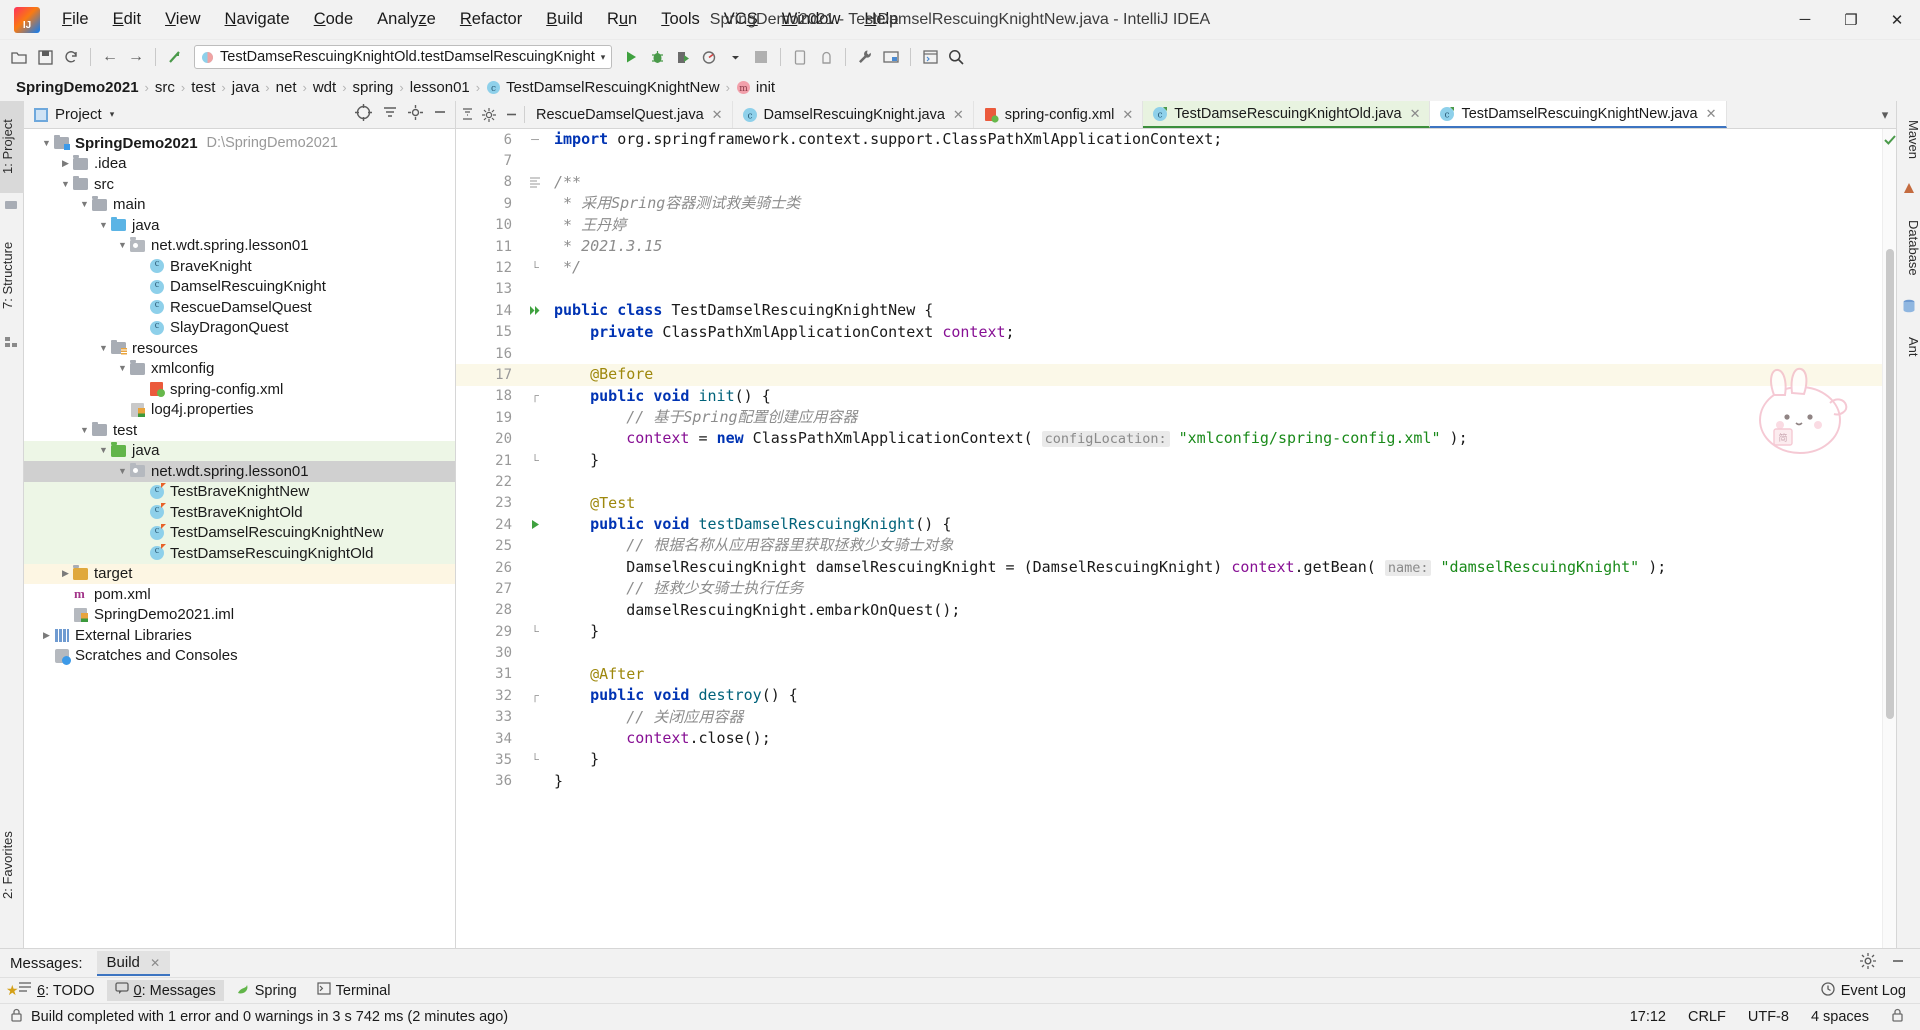  Describe the element at coordinates (1217, 524) in the screenshot. I see `code-line: public void testDamselRescuingKnight() {` at that location.